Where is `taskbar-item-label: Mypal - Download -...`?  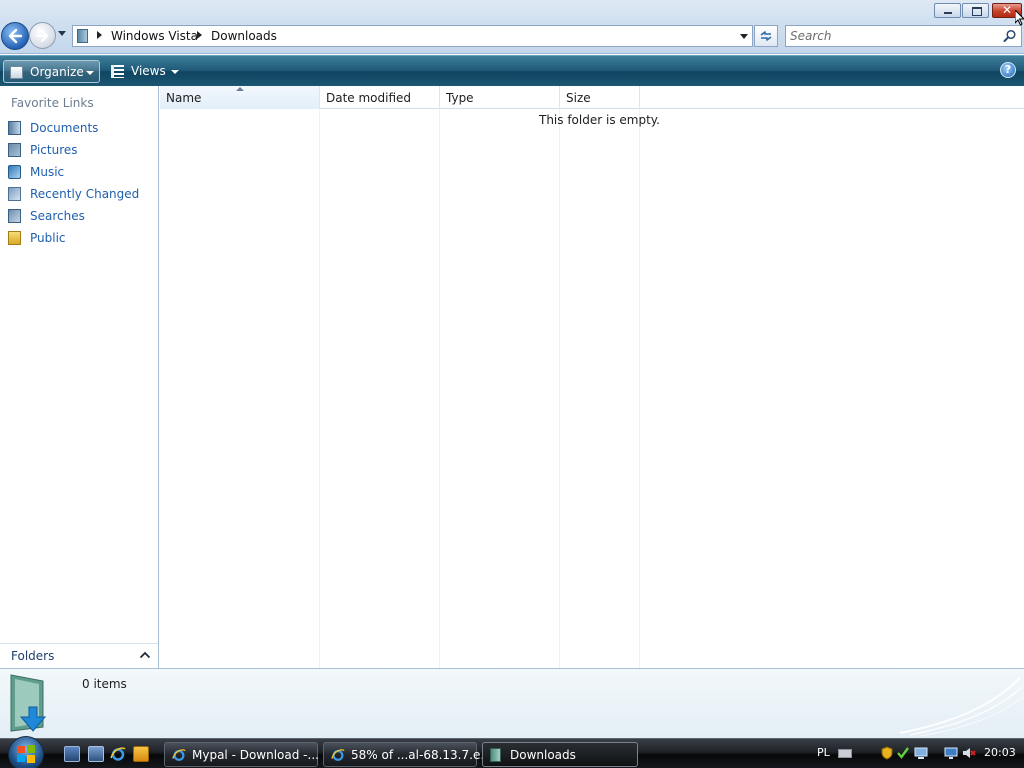 taskbar-item-label: Mypal - Download -... is located at coordinates (255, 755).